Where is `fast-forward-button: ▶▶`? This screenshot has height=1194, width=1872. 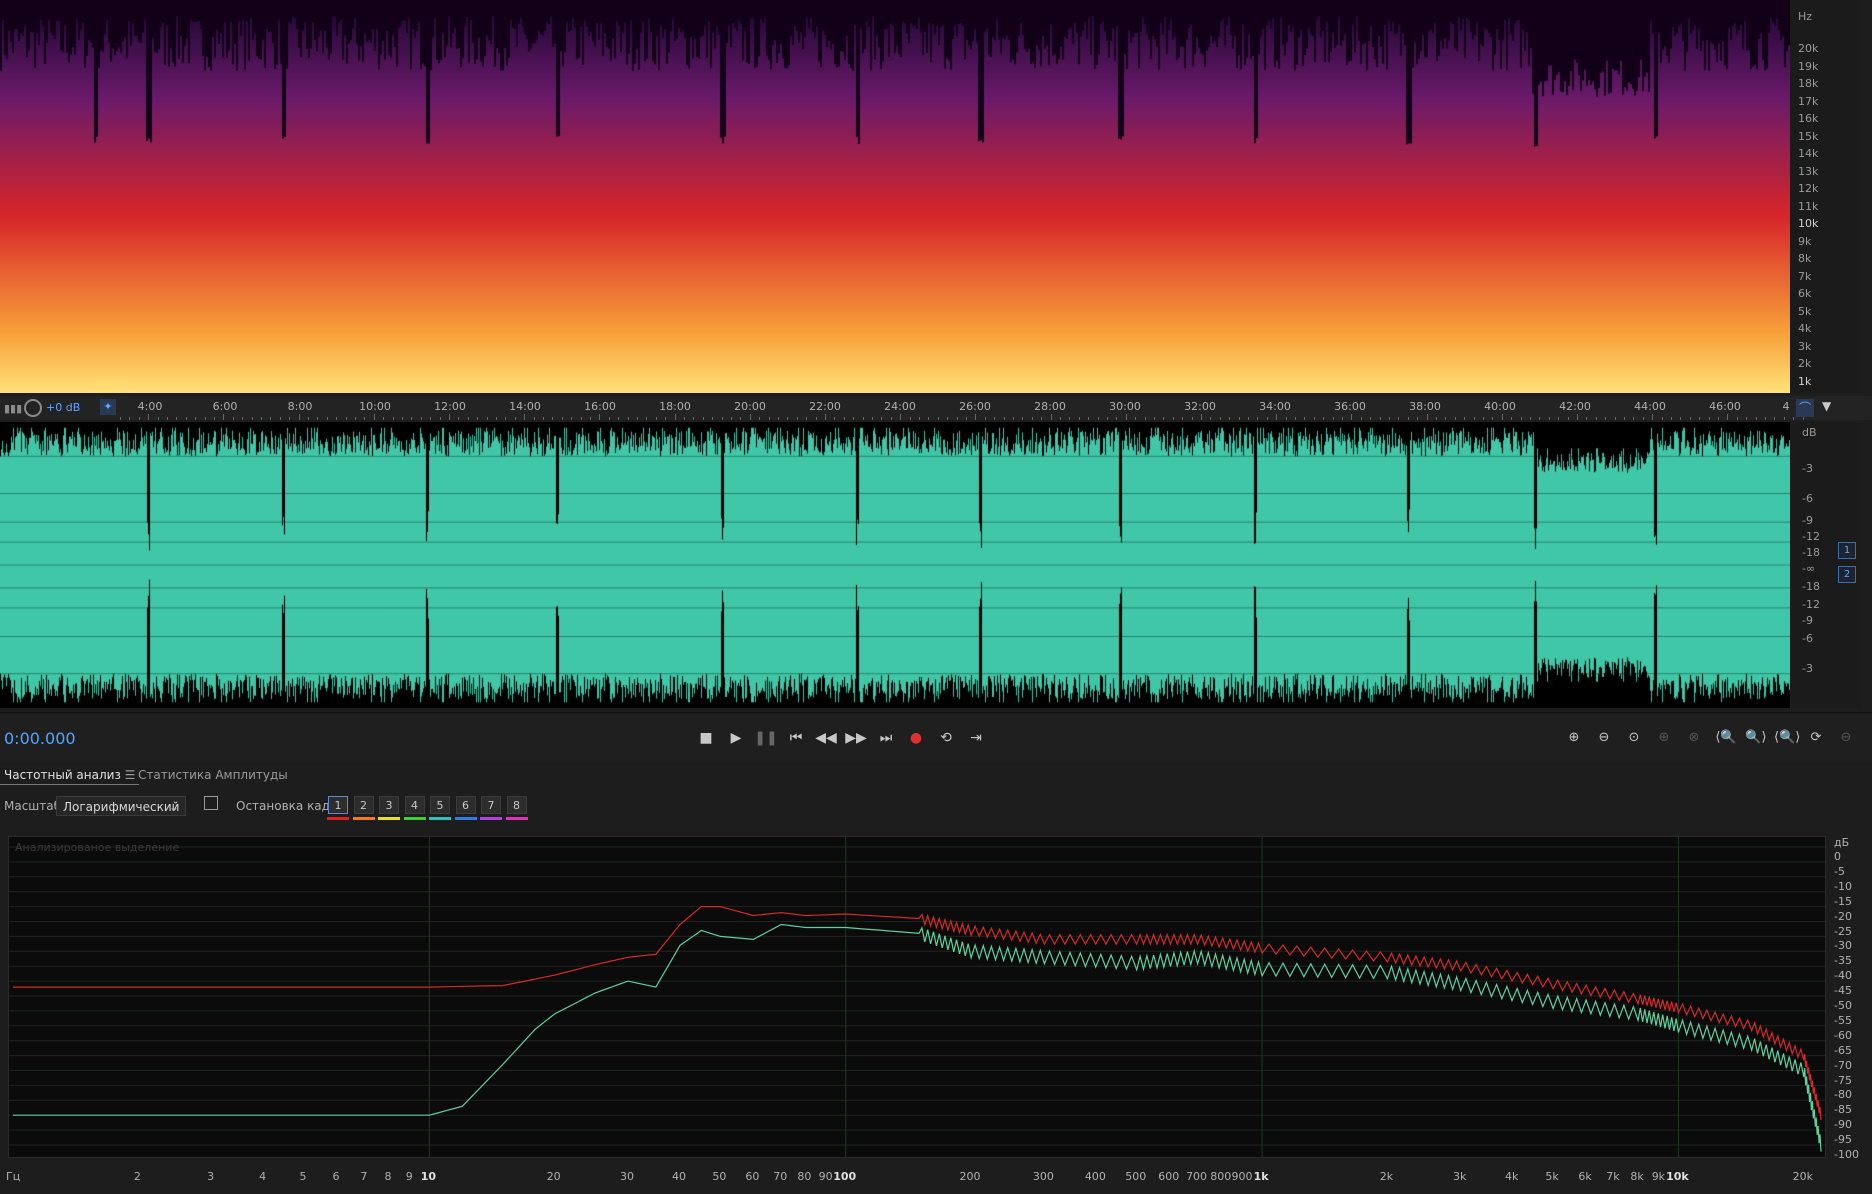 fast-forward-button: ▶▶ is located at coordinates (856, 738).